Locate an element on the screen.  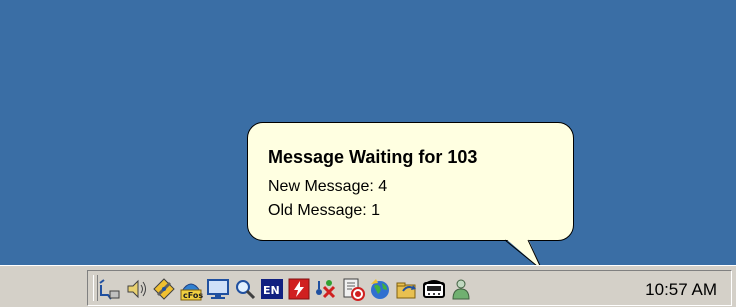
language-en-icon: EN is located at coordinates (272, 289).